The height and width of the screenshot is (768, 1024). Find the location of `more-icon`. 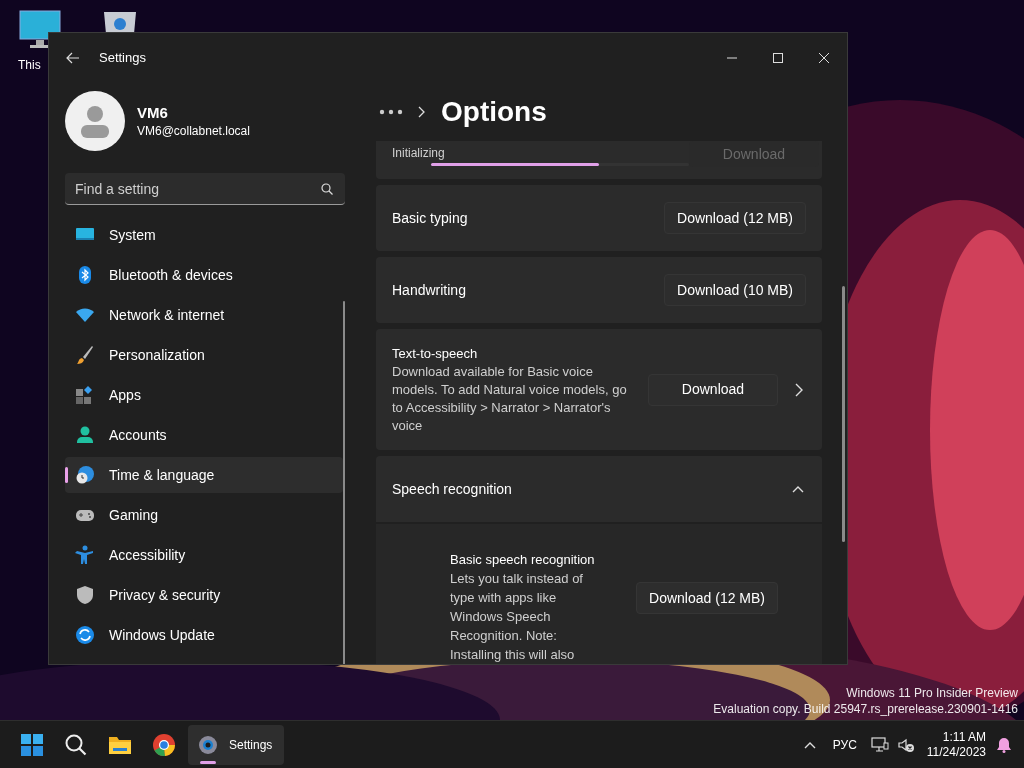

more-icon is located at coordinates (391, 112).